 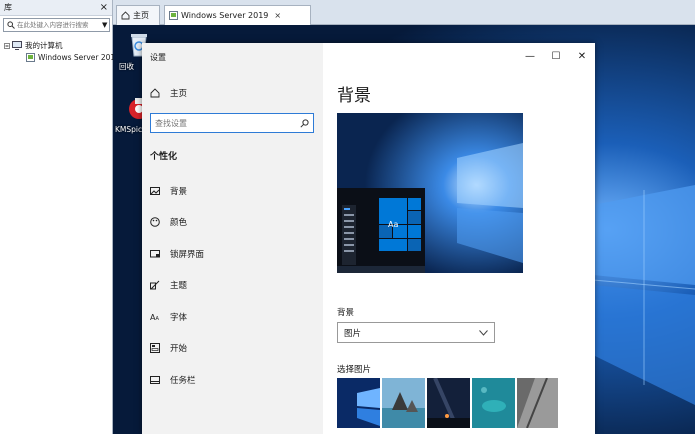 I want to click on tab-vm: Windows Server 2019 ×, so click(x=237, y=15).